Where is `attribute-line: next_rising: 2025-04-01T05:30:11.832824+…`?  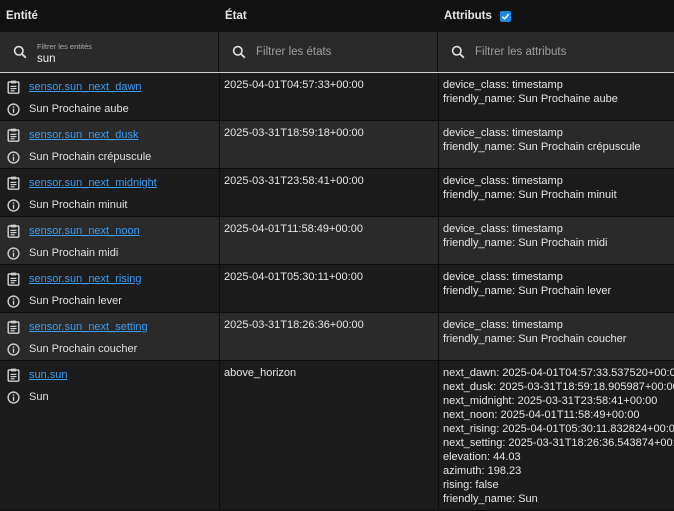
attribute-line: next_rising: 2025-04-01T05:30:11.832824+… is located at coordinates (558, 429).